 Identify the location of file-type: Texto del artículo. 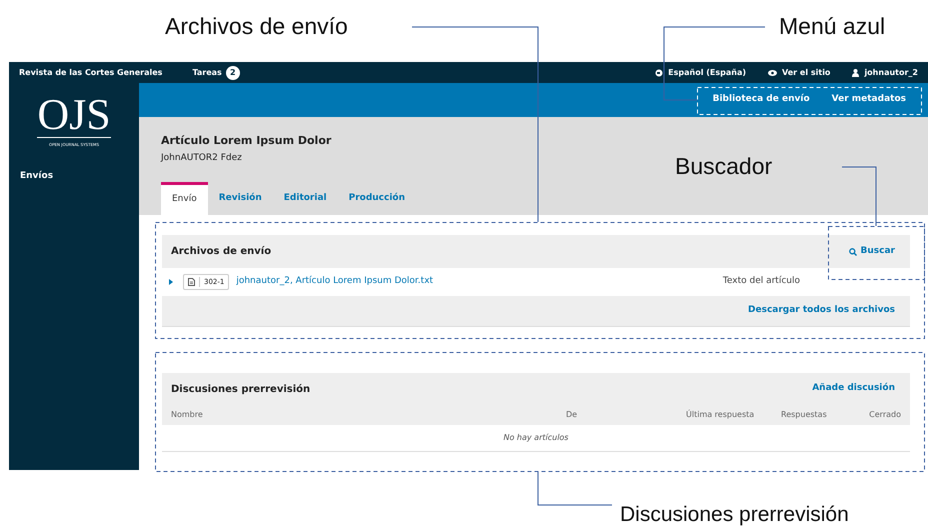
(761, 281).